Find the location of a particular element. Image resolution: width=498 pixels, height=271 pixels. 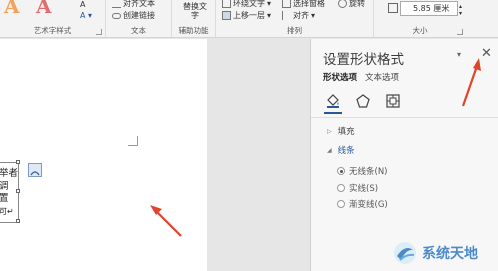

rotate-button: 旋转 is located at coordinates (351, 4).